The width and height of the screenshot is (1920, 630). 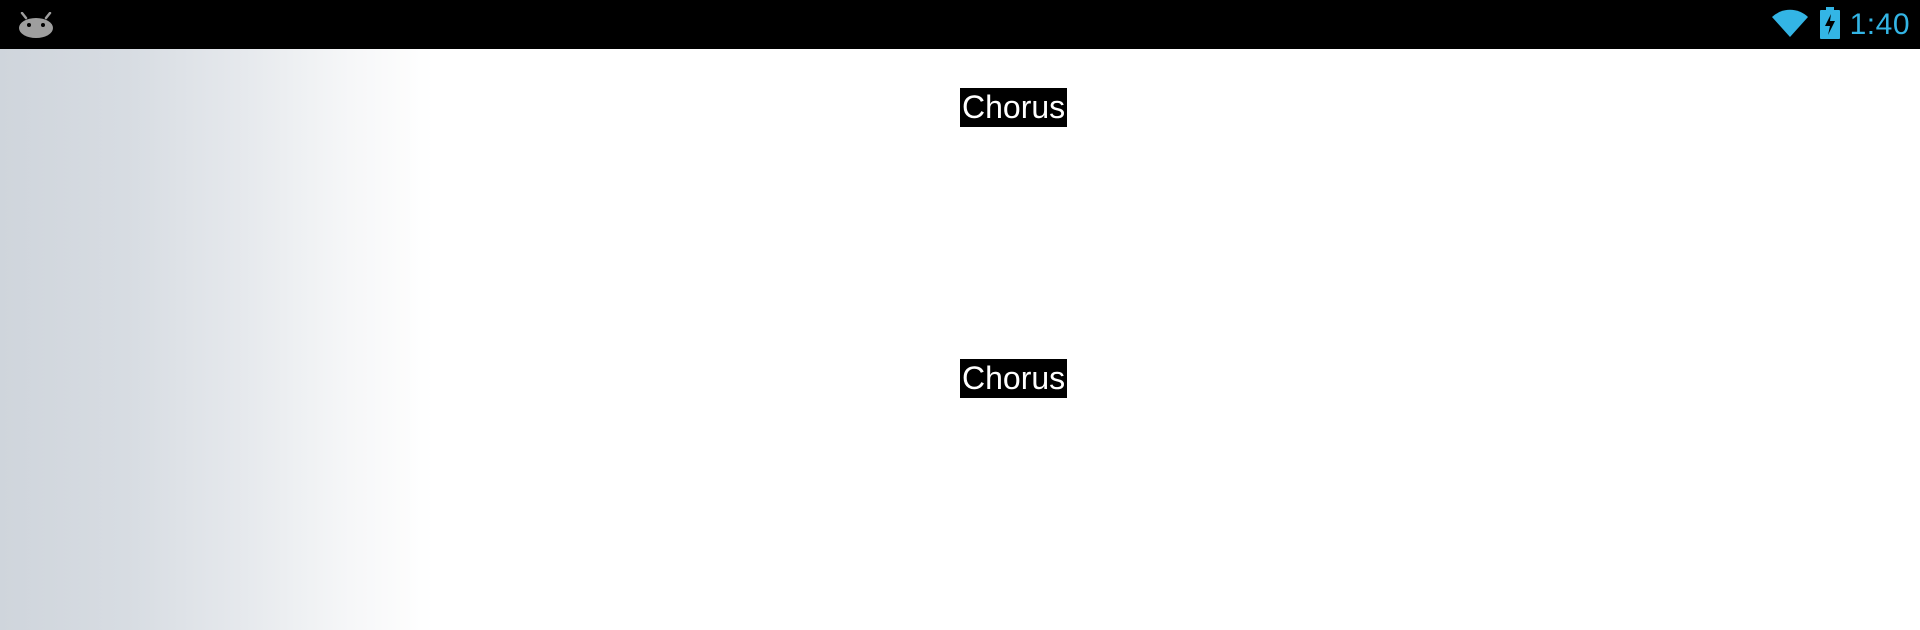 I want to click on wifi-icon, so click(x=1790, y=25).